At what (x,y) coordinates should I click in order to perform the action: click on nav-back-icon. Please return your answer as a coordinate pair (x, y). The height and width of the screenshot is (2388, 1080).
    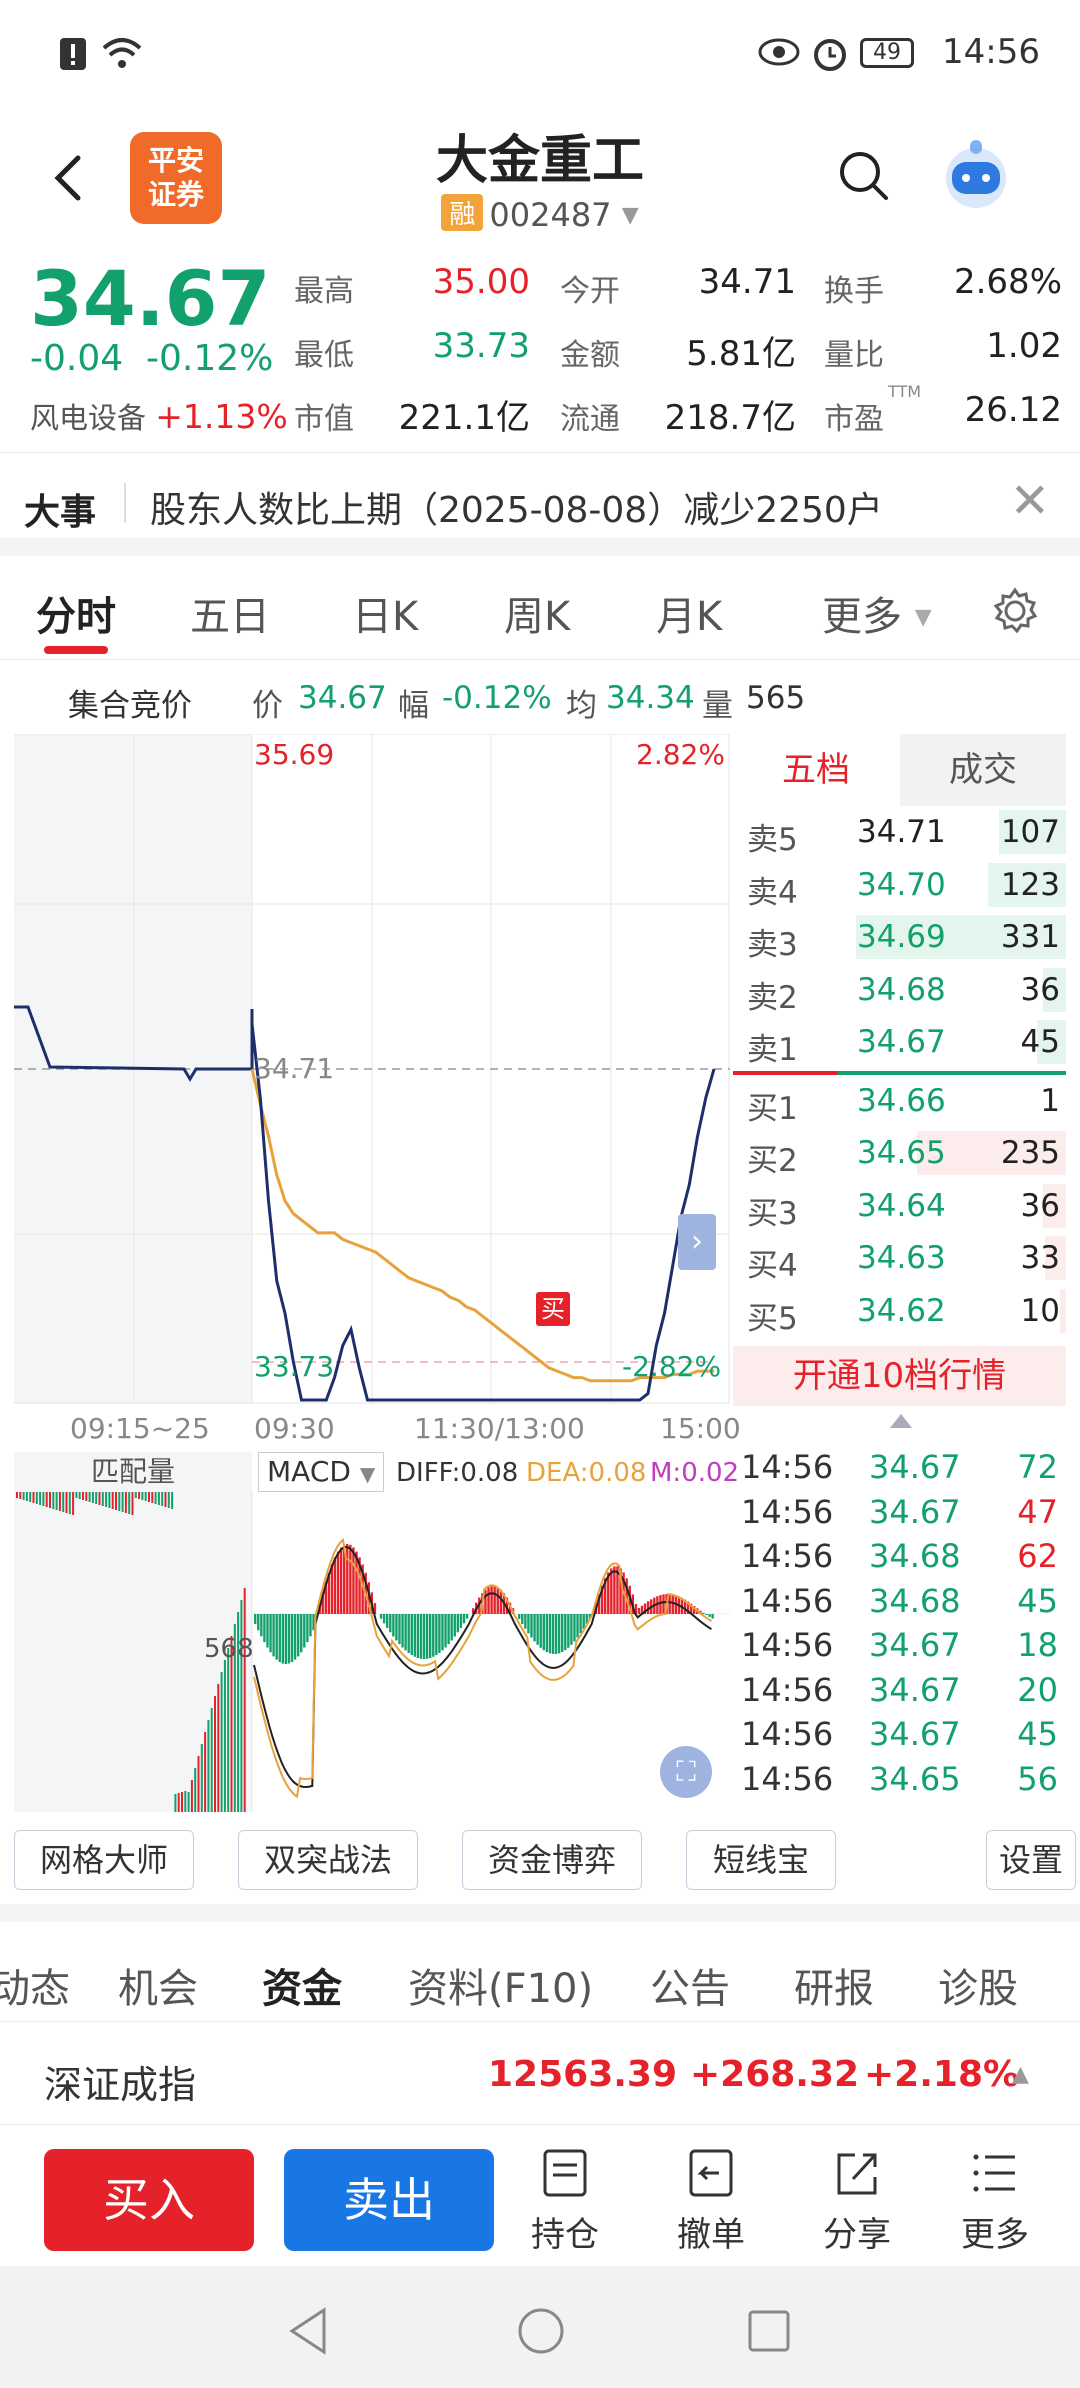
    Looking at the image, I should click on (308, 2331).